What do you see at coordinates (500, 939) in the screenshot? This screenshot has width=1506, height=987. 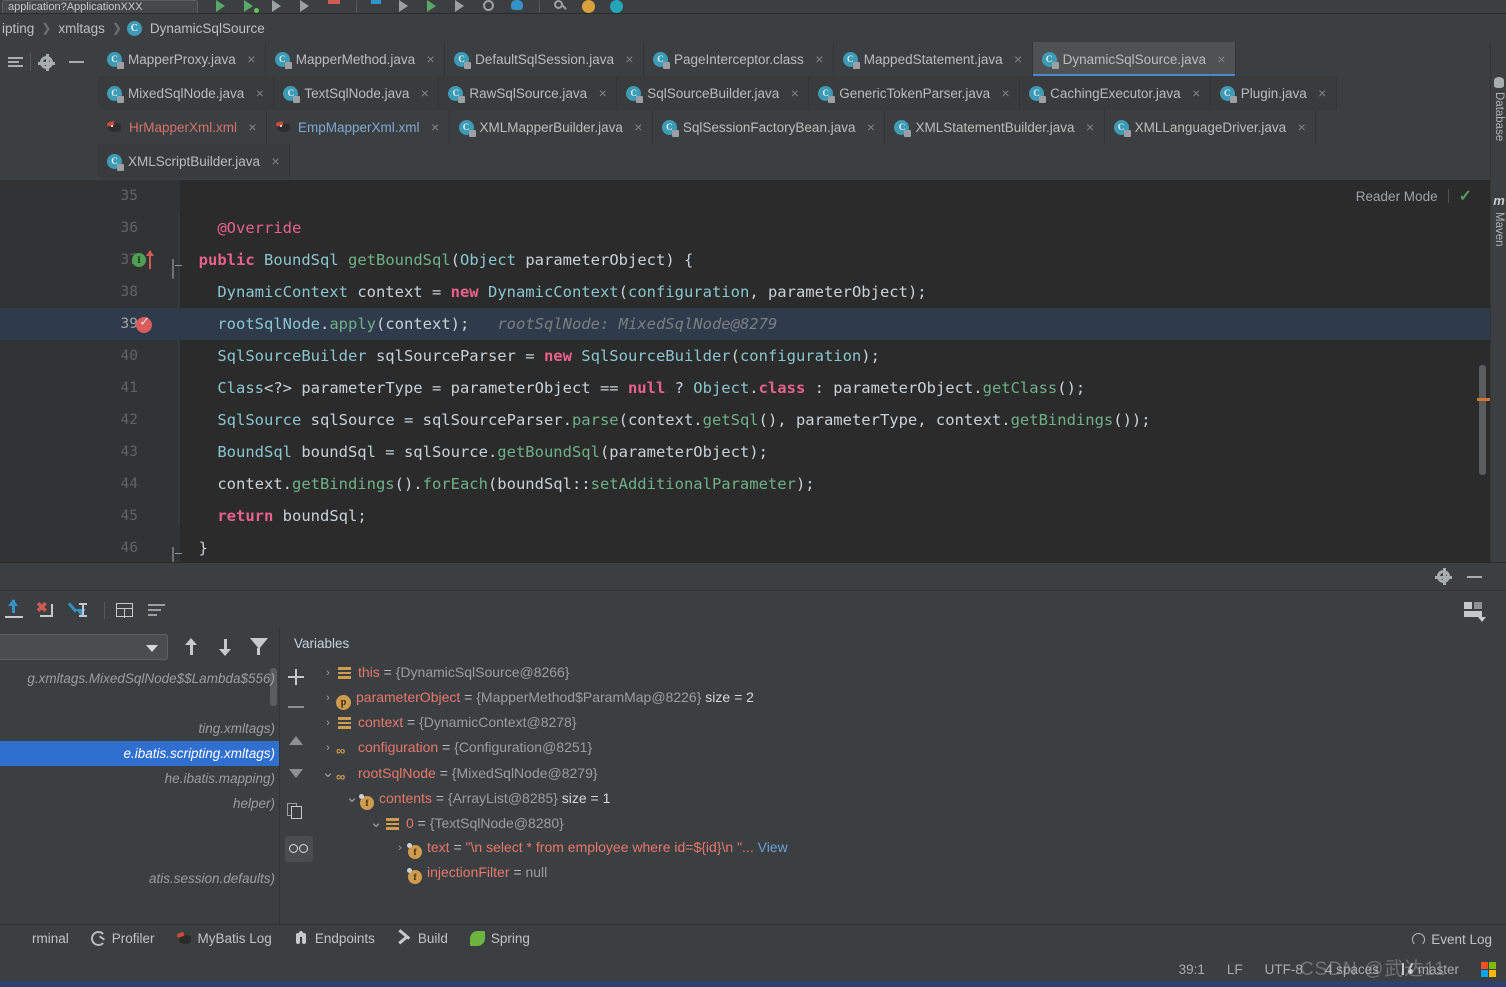 I see `tool-button-spring: Spring` at bounding box center [500, 939].